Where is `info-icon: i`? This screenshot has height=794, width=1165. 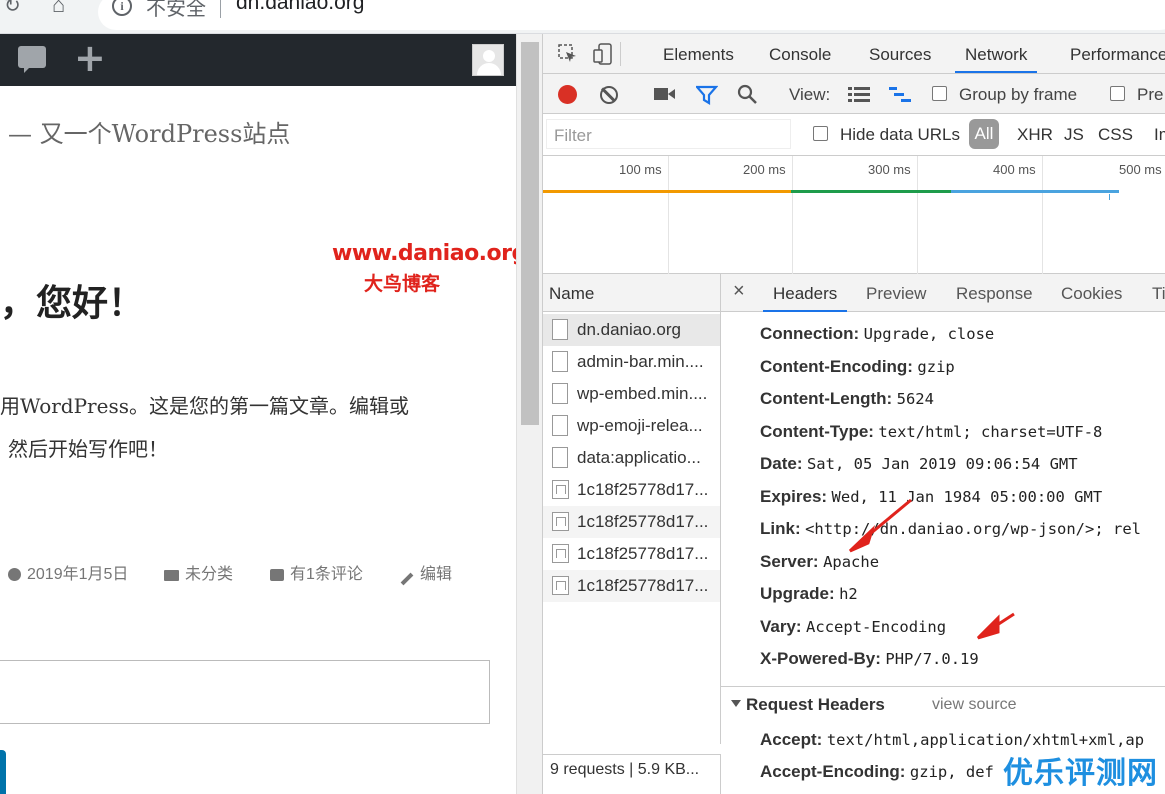 info-icon: i is located at coordinates (122, 8).